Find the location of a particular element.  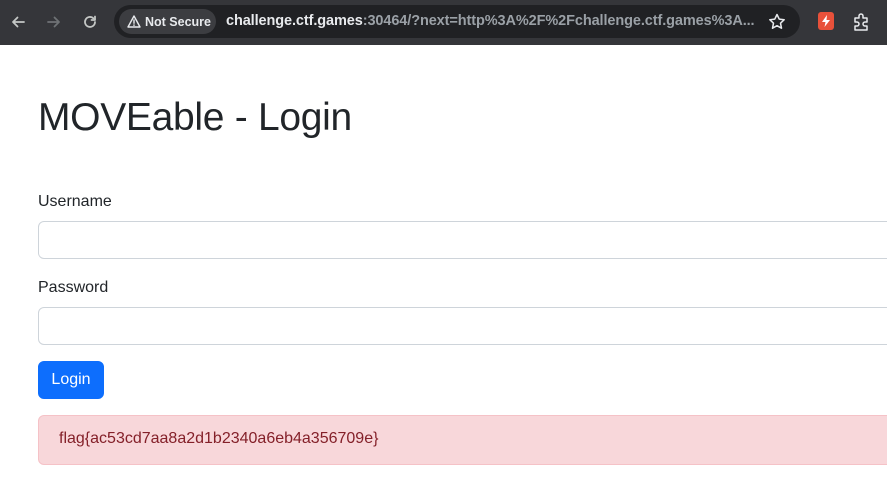

warning-icon is located at coordinates (134, 21).